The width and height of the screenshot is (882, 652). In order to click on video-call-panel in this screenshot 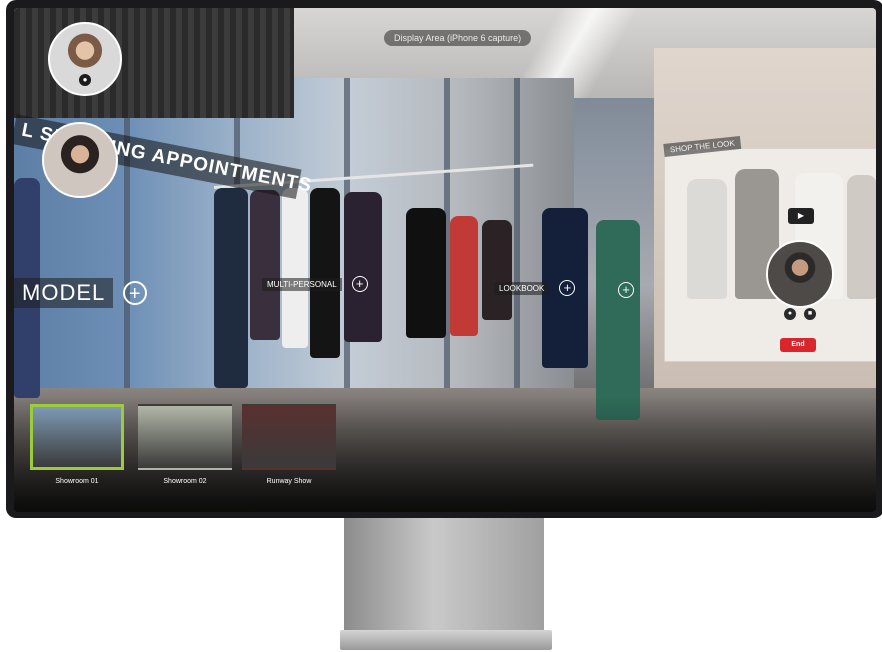, I will do `click(770, 255)`.